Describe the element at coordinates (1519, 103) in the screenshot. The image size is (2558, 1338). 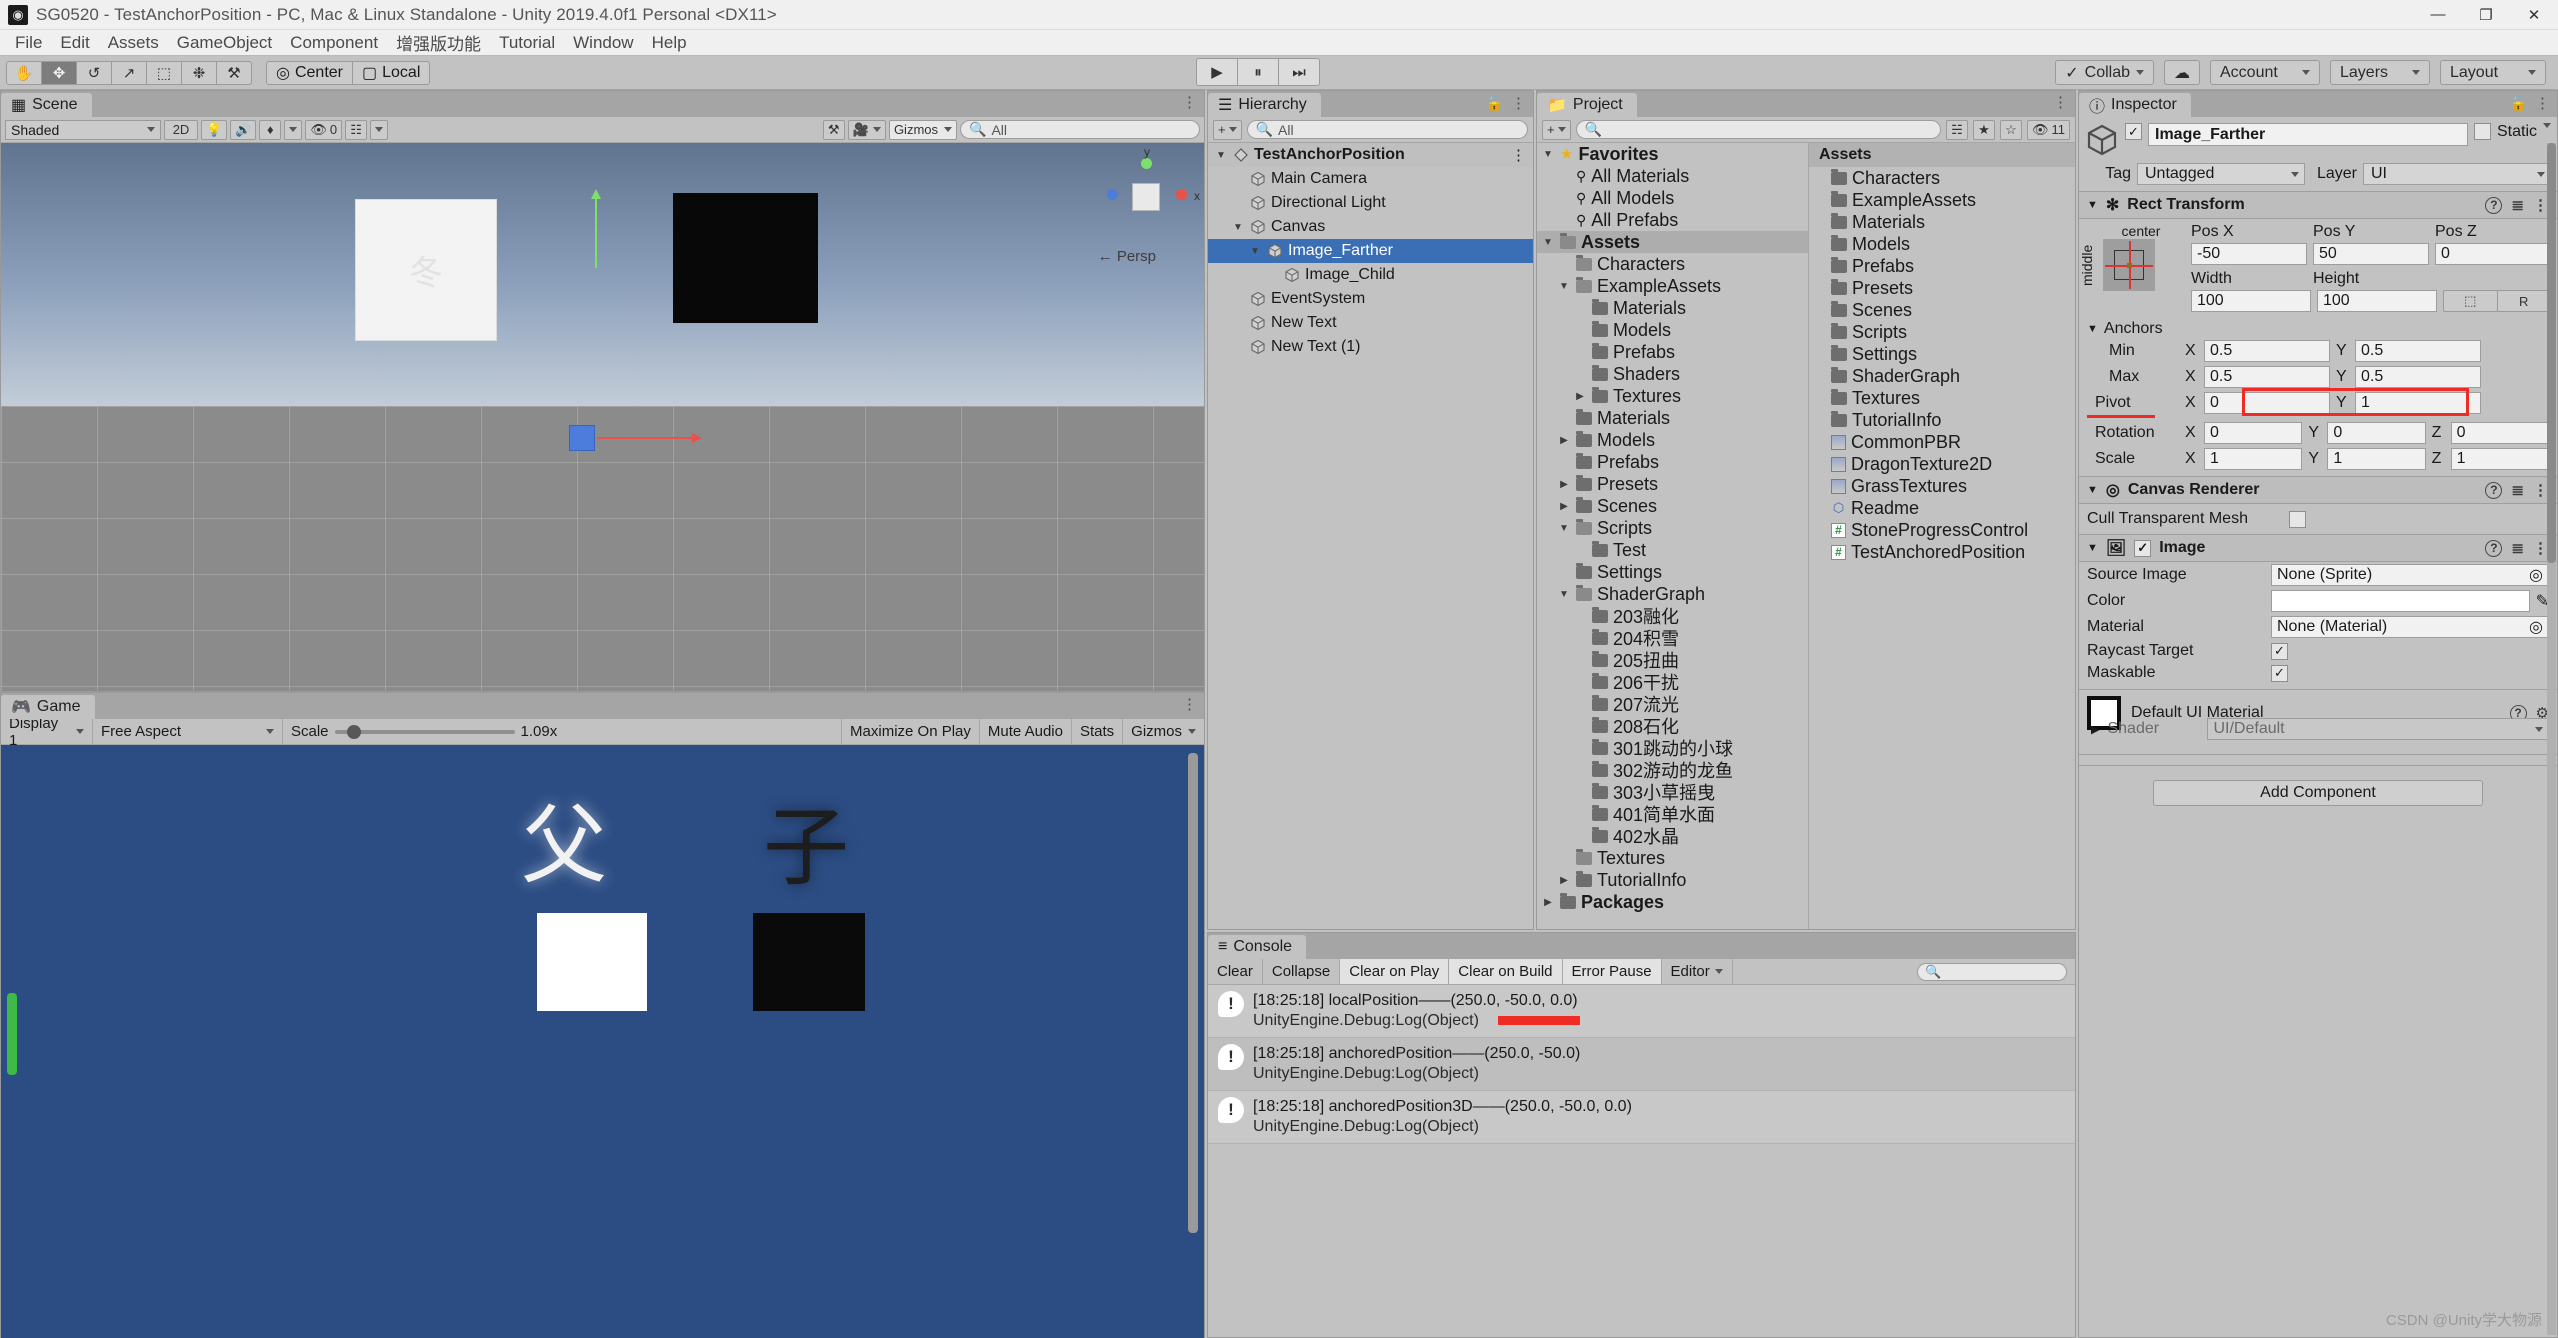
I see `hierarchy-menu-icon: ⋮` at that location.